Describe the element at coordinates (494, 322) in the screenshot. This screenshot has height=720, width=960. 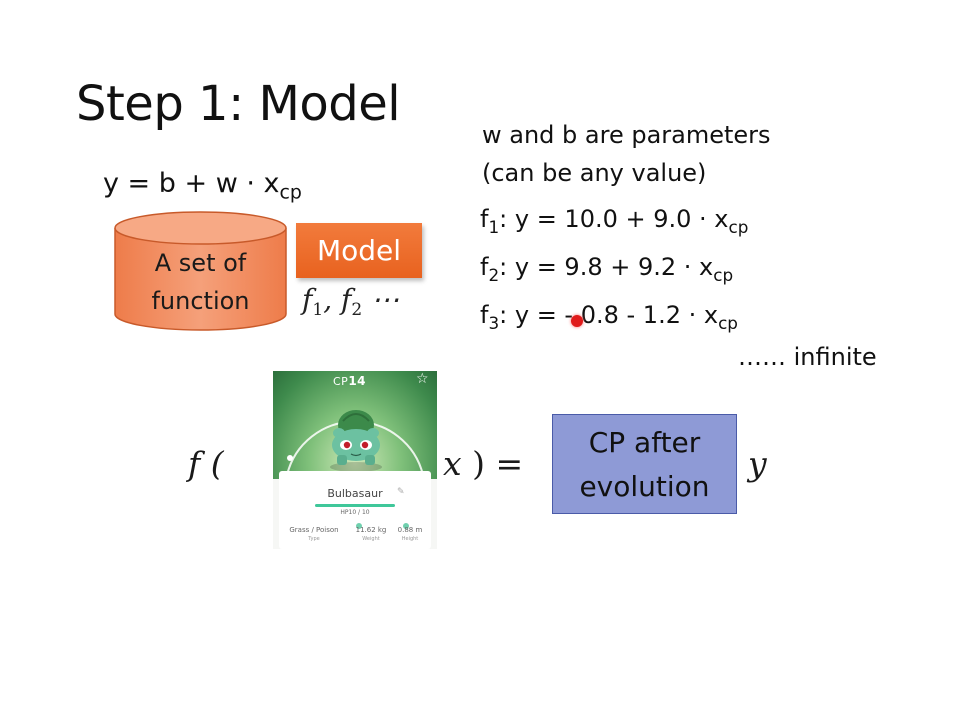
I see `function-index: 3` at that location.